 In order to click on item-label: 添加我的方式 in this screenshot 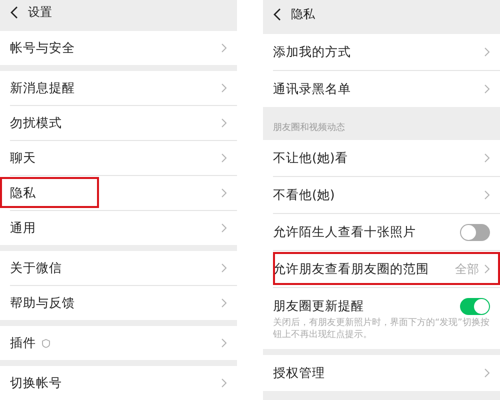, I will do `click(312, 51)`.